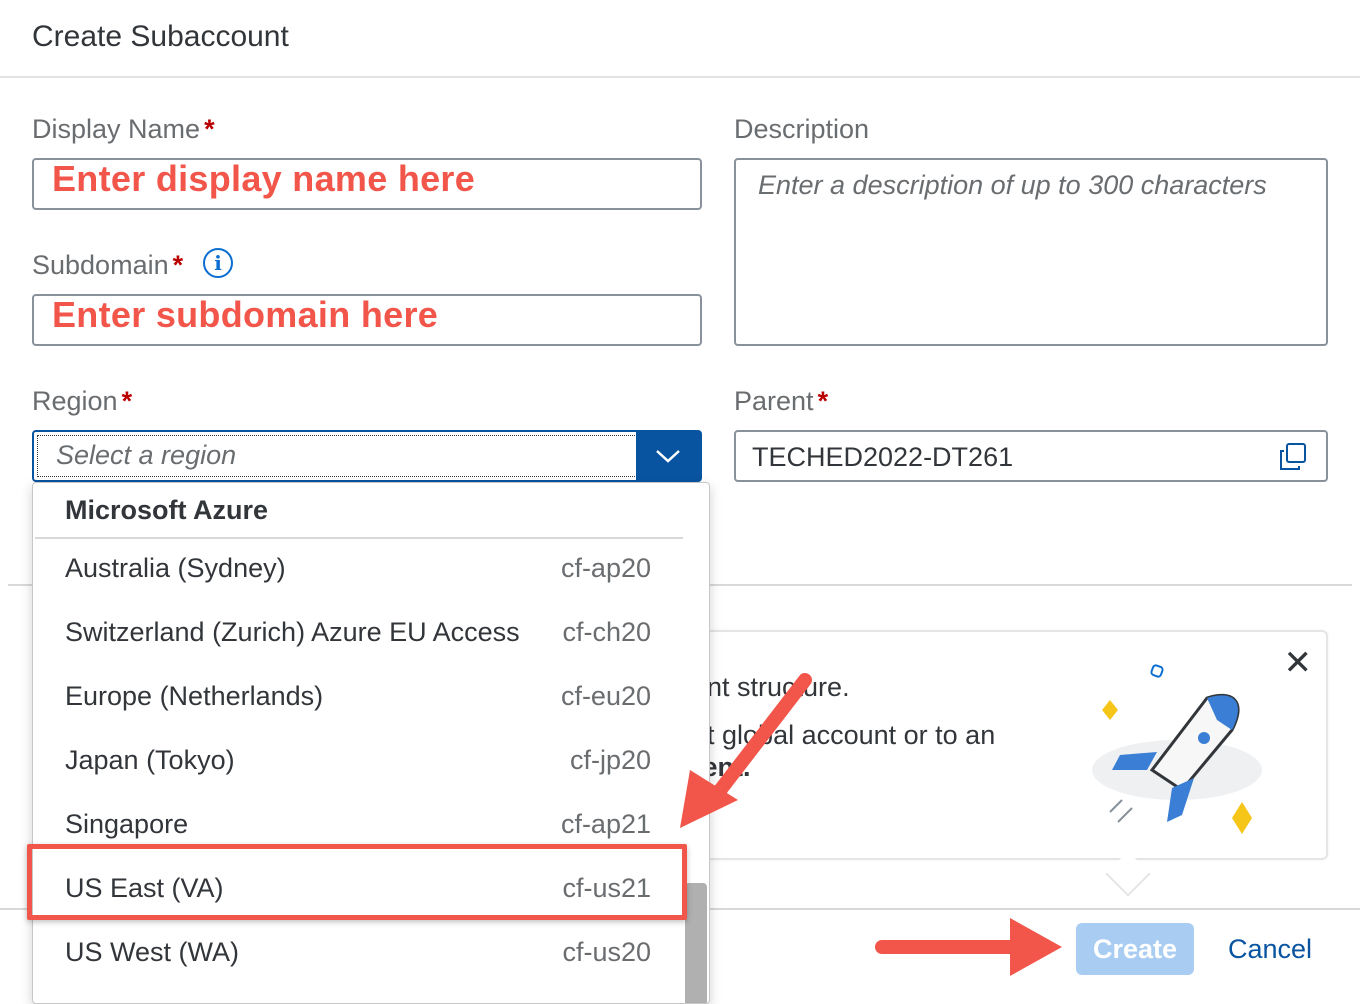  Describe the element at coordinates (123, 129) in the screenshot. I see `display-name-label: Display Name *` at that location.